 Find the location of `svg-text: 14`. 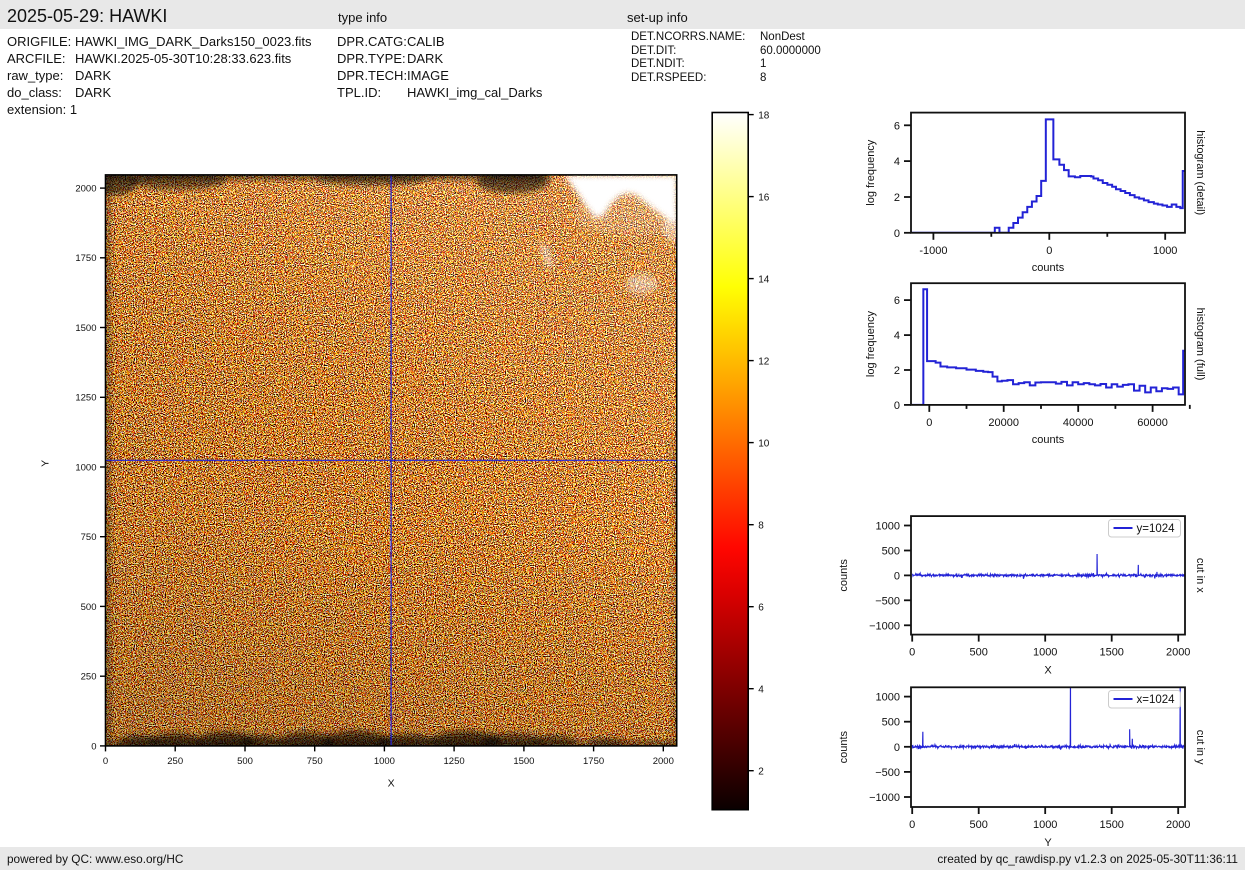

svg-text: 14 is located at coordinates (764, 279).